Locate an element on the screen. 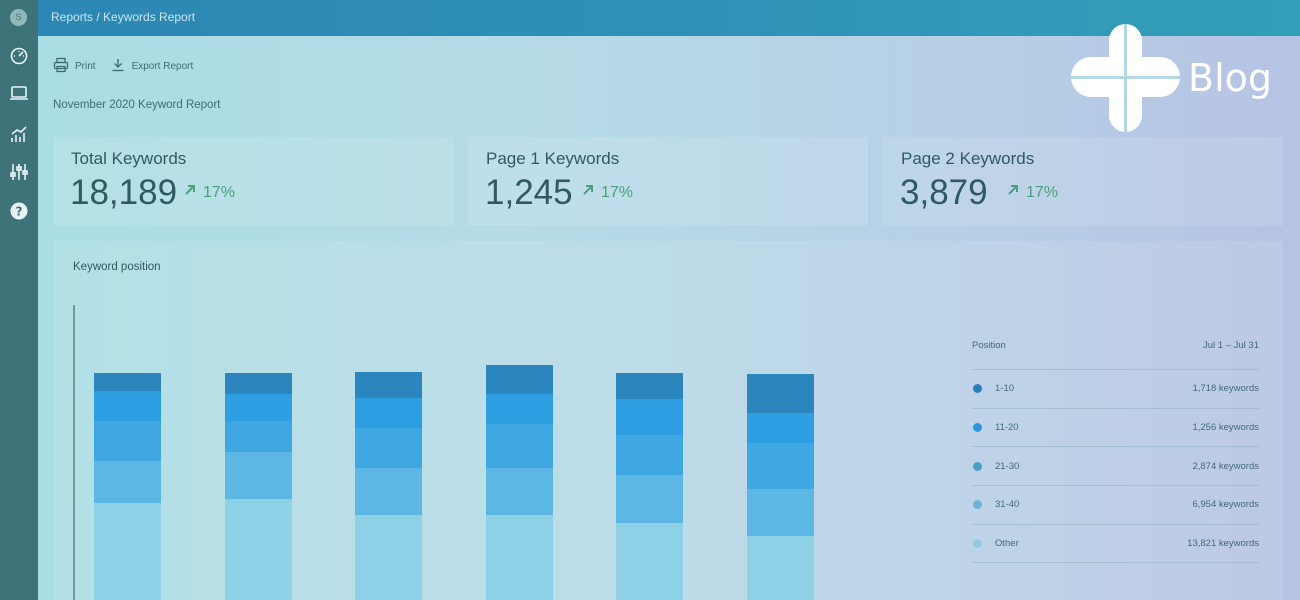 This screenshot has width=1300, height=600. legend-row: 31-40 6,954 keywords is located at coordinates (1115, 505).